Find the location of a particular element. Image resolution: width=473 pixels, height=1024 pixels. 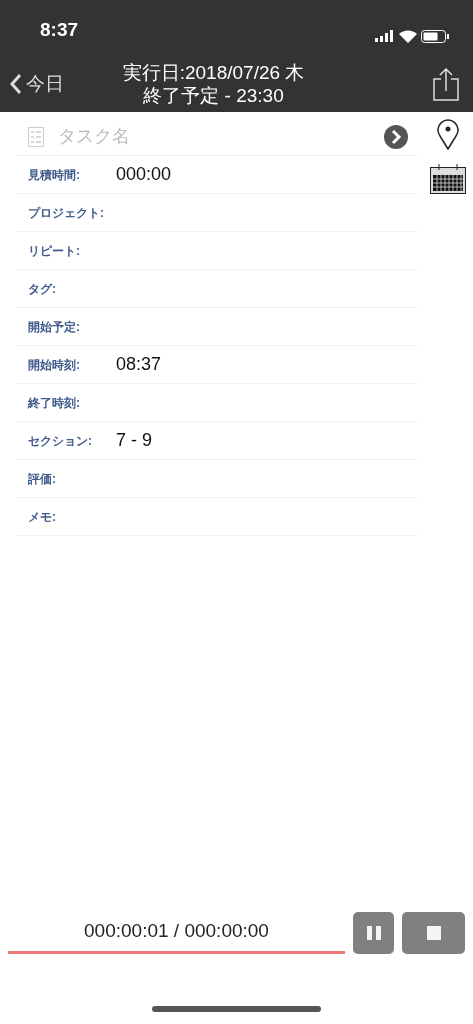

wifi-icon is located at coordinates (408, 36).